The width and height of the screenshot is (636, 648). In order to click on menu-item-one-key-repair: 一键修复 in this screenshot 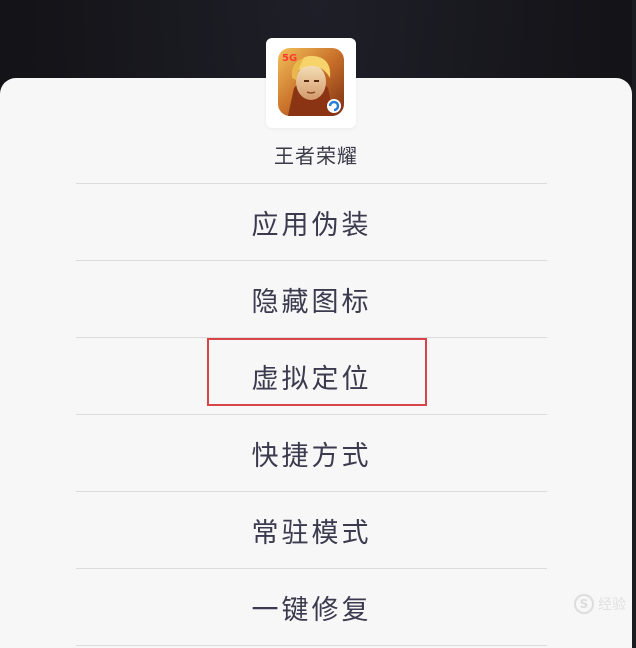, I will do `click(311, 607)`.